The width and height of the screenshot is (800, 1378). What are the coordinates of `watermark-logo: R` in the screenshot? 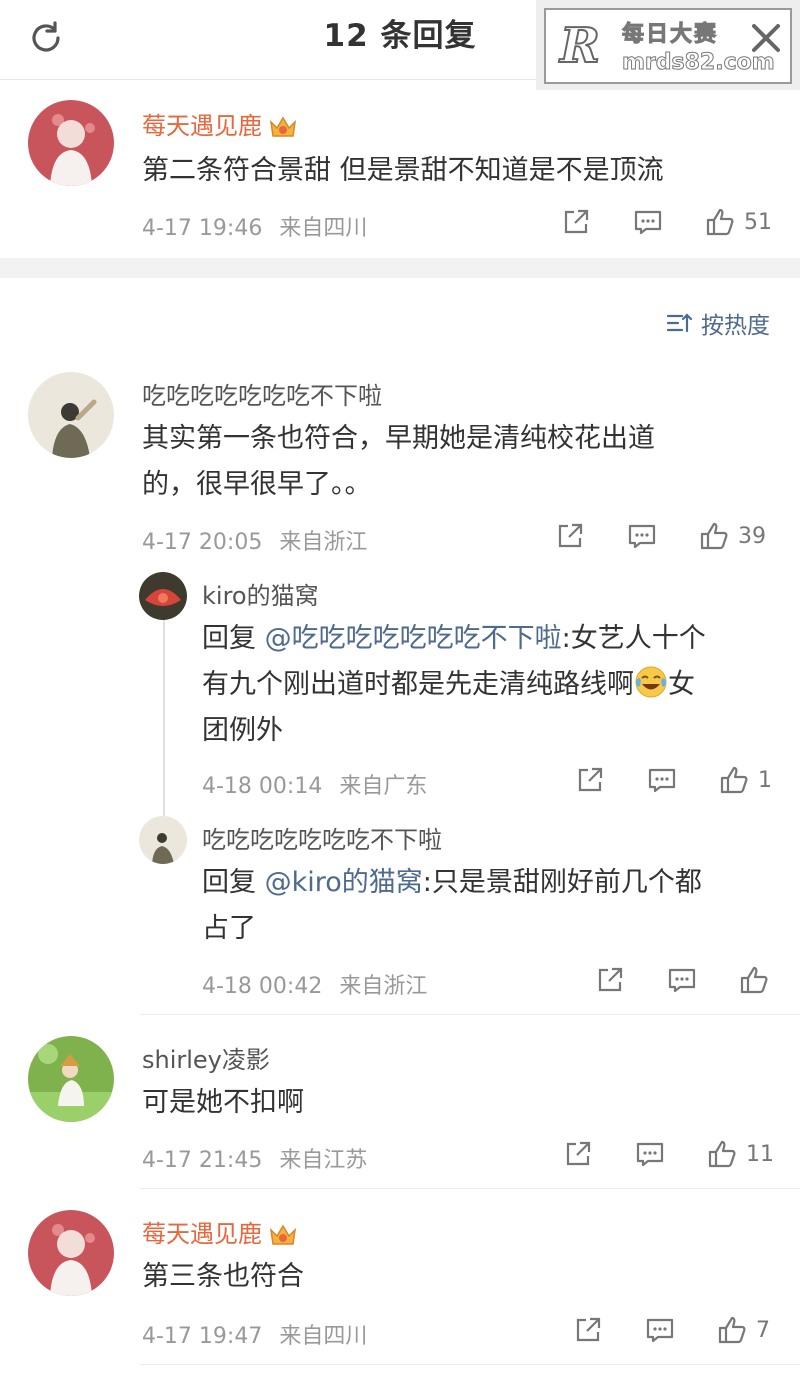 It's located at (580, 46).